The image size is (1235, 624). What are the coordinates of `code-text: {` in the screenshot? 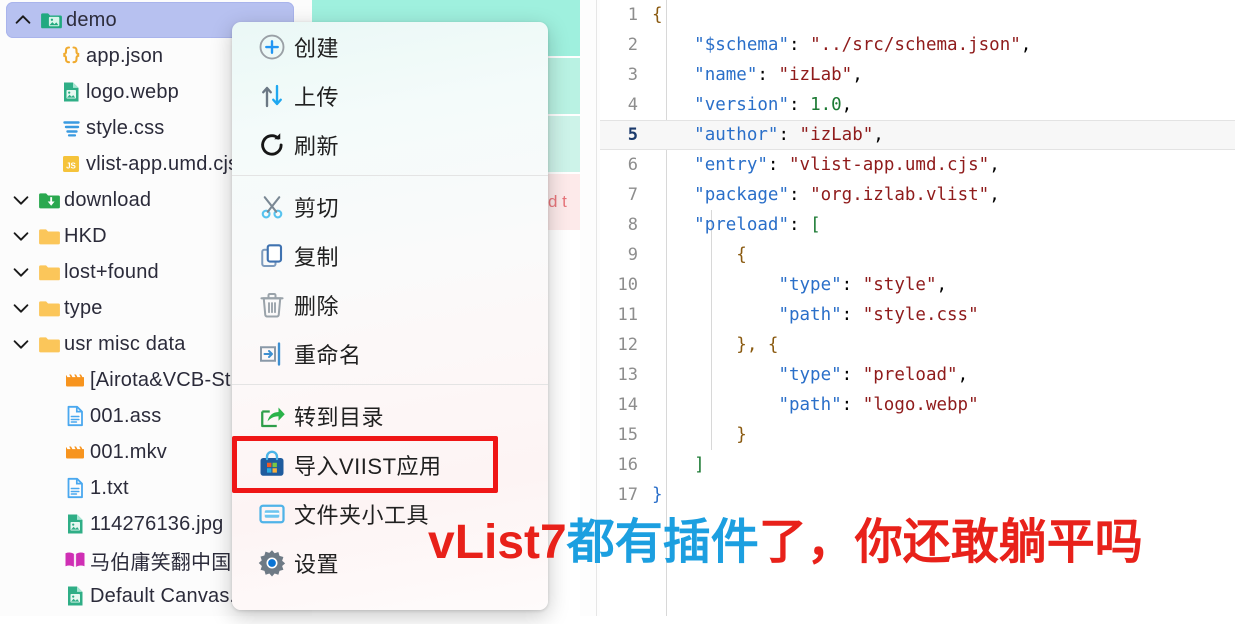 It's located at (741, 255).